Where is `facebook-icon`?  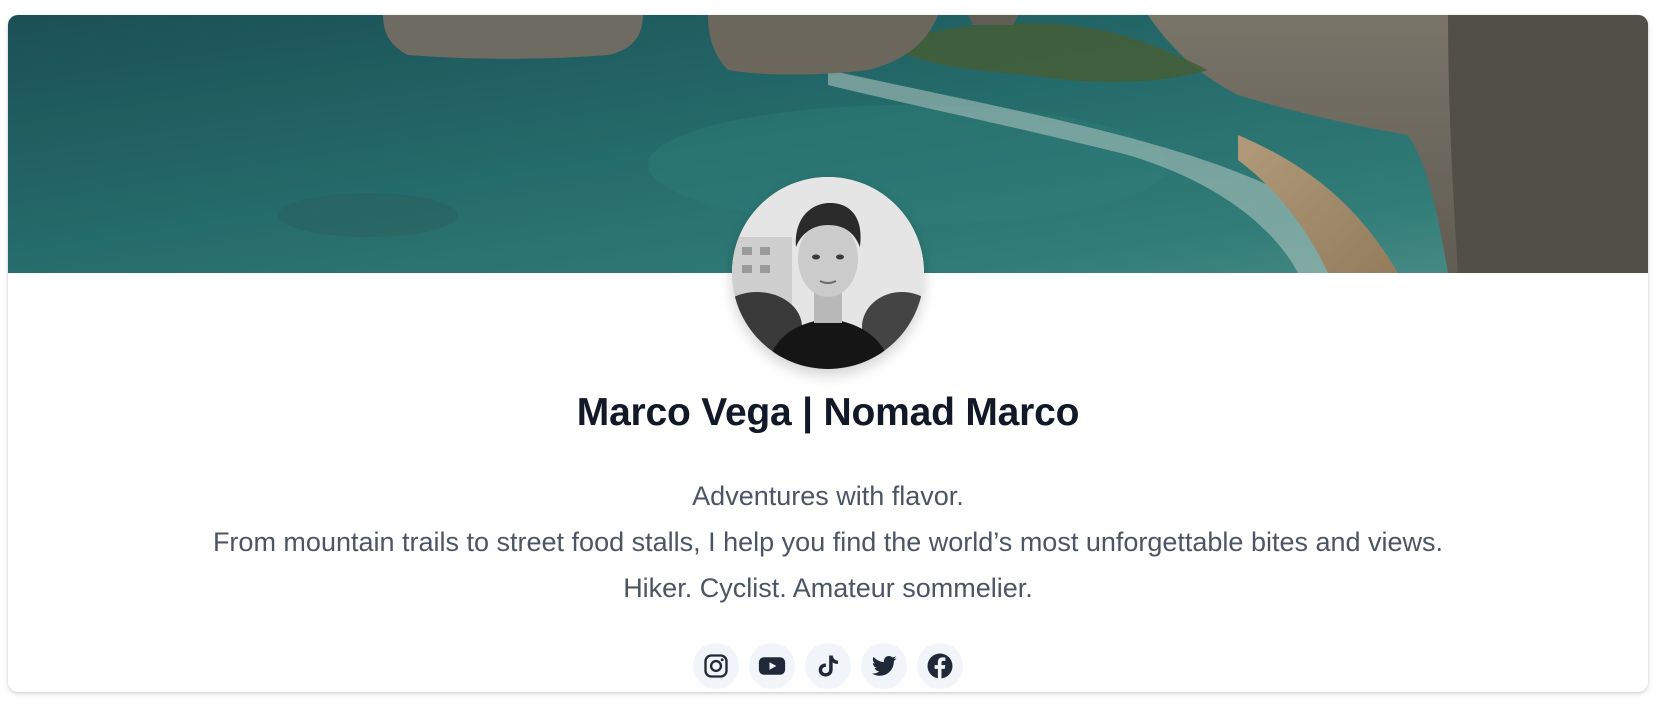
facebook-icon is located at coordinates (940, 666).